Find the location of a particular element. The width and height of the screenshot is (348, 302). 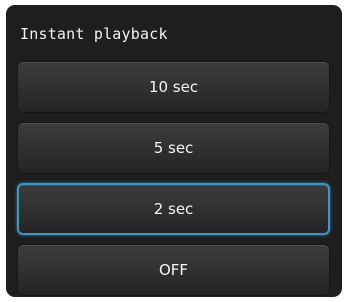

option-label: 10 sec is located at coordinates (173, 87).